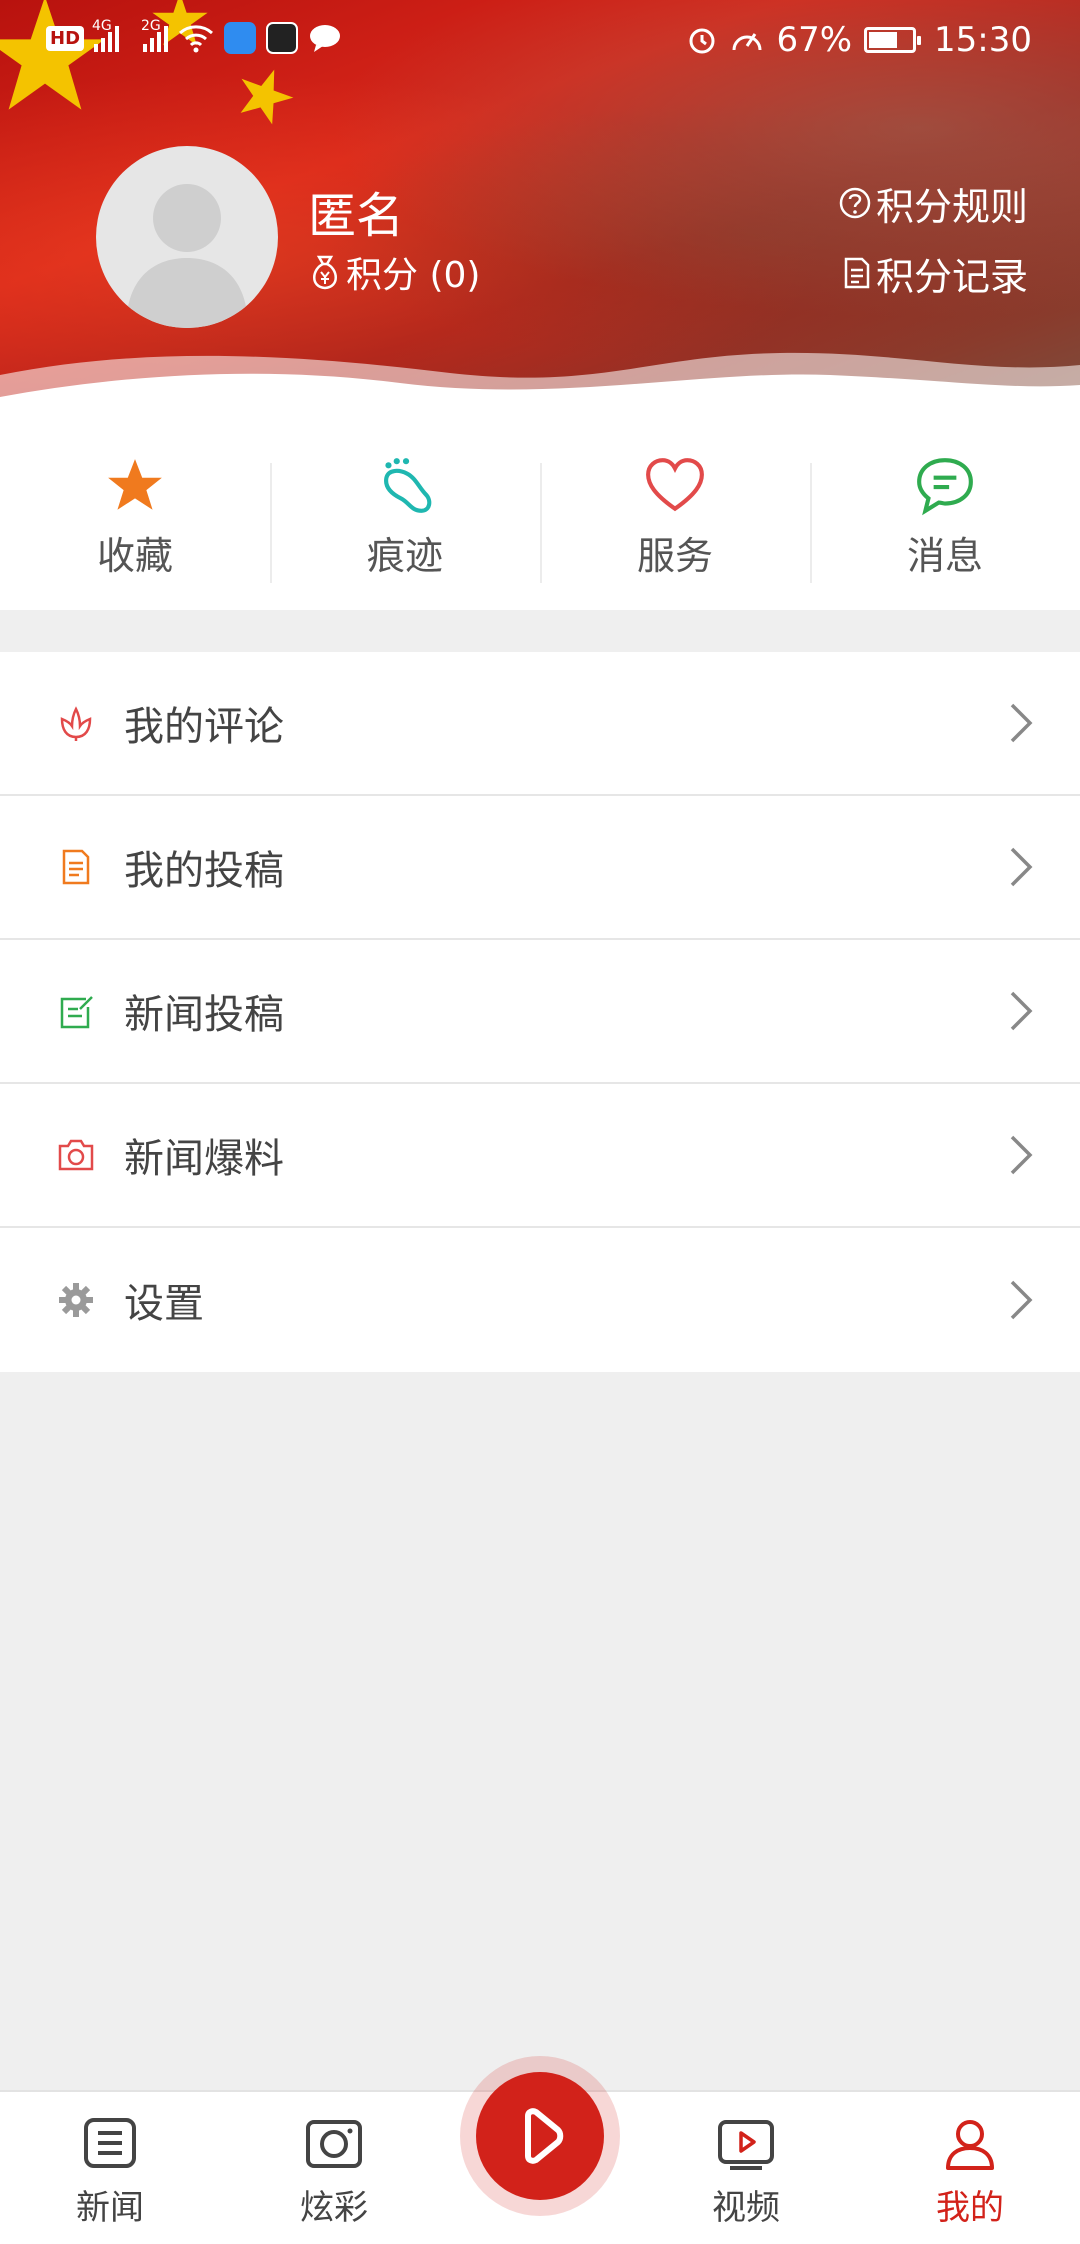 Image resolution: width=1080 pixels, height=2244 pixels. What do you see at coordinates (110, 2208) in the screenshot?
I see `nav-label: 新闻` at bounding box center [110, 2208].